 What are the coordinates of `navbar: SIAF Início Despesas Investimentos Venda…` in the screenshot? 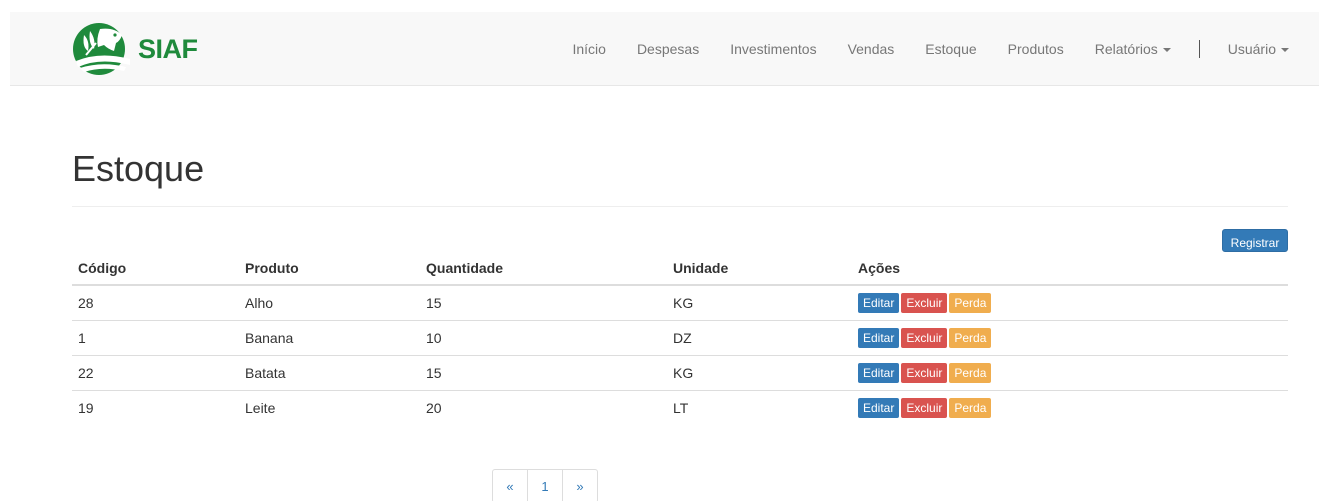 It's located at (664, 49).